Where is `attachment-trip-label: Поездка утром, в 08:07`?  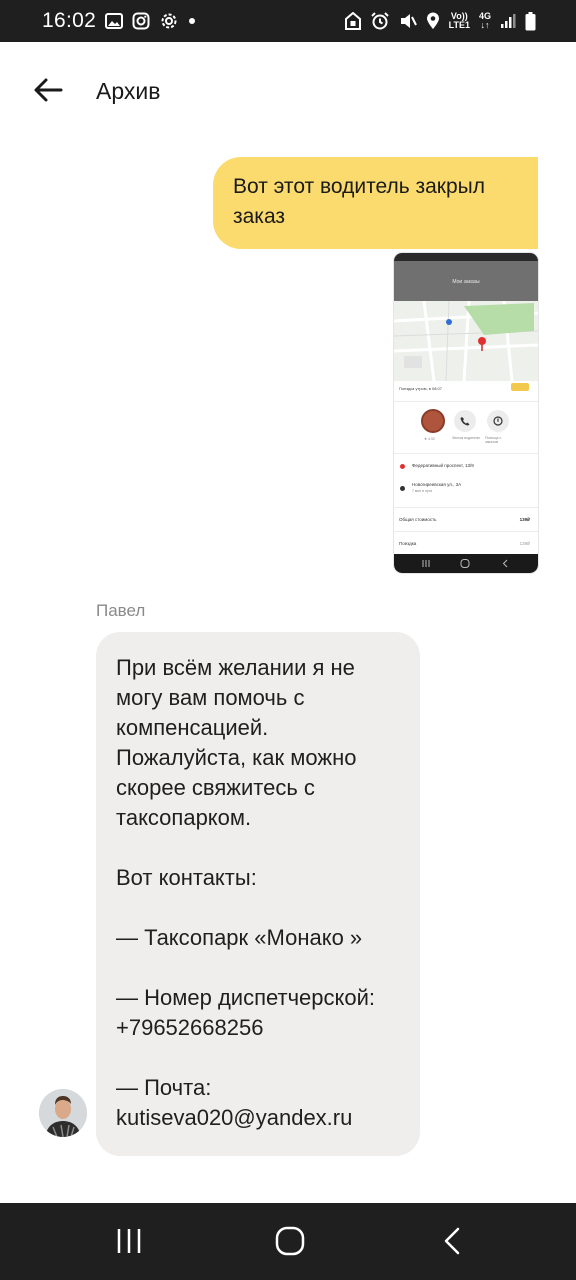 attachment-trip-label: Поездка утром, в 08:07 is located at coordinates (420, 388).